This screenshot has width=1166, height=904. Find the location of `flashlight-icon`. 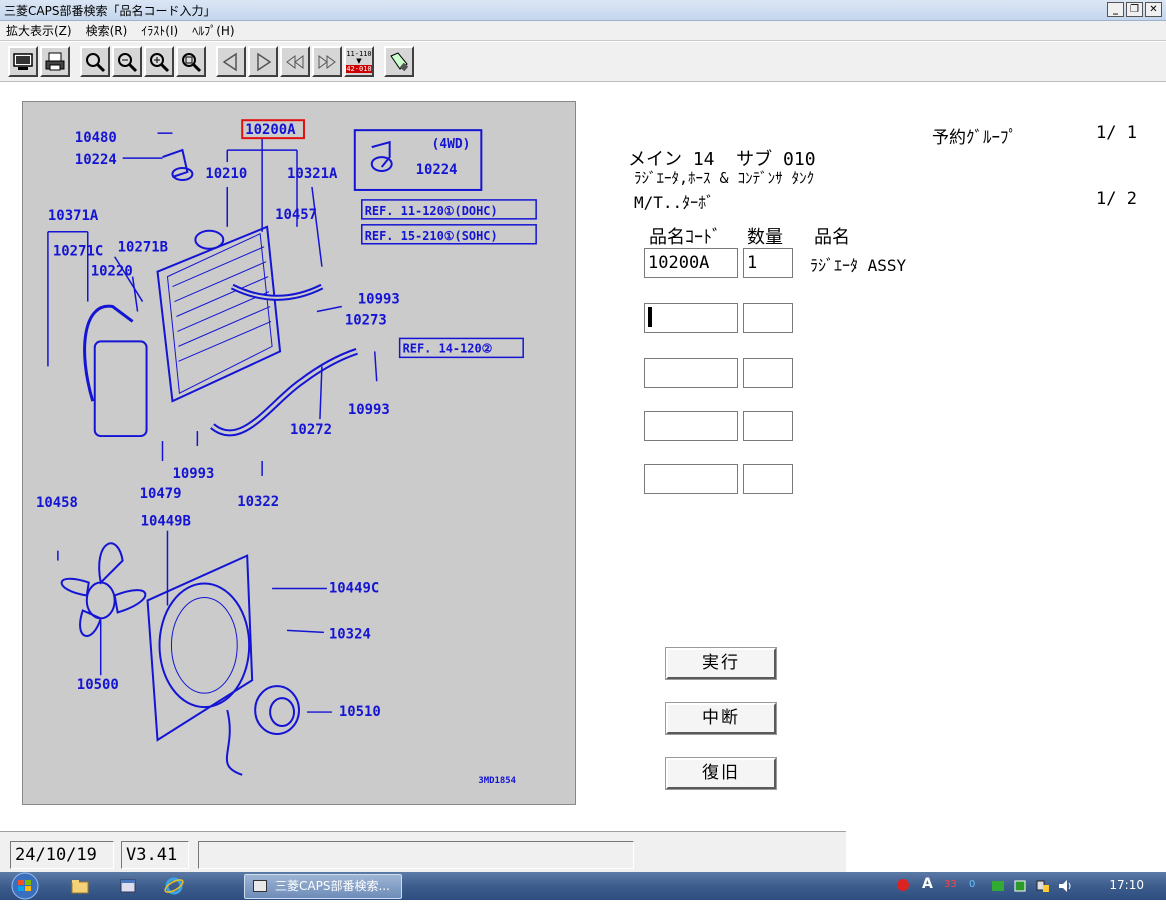

flashlight-icon is located at coordinates (399, 61).